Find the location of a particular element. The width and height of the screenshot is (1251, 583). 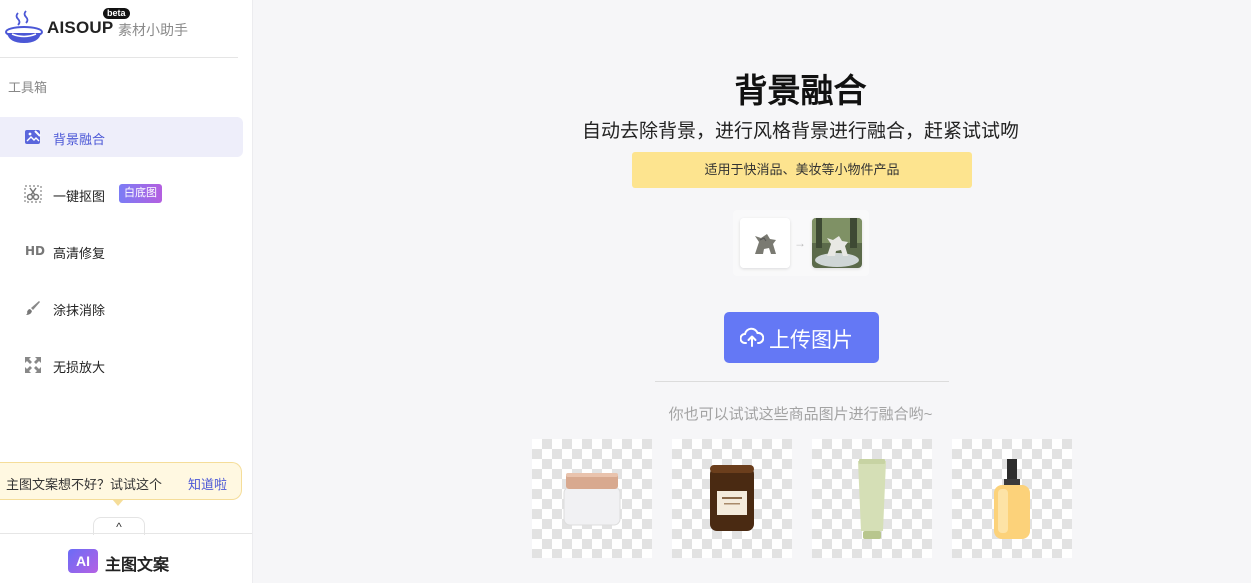

hd-icon: HD is located at coordinates (35, 251).